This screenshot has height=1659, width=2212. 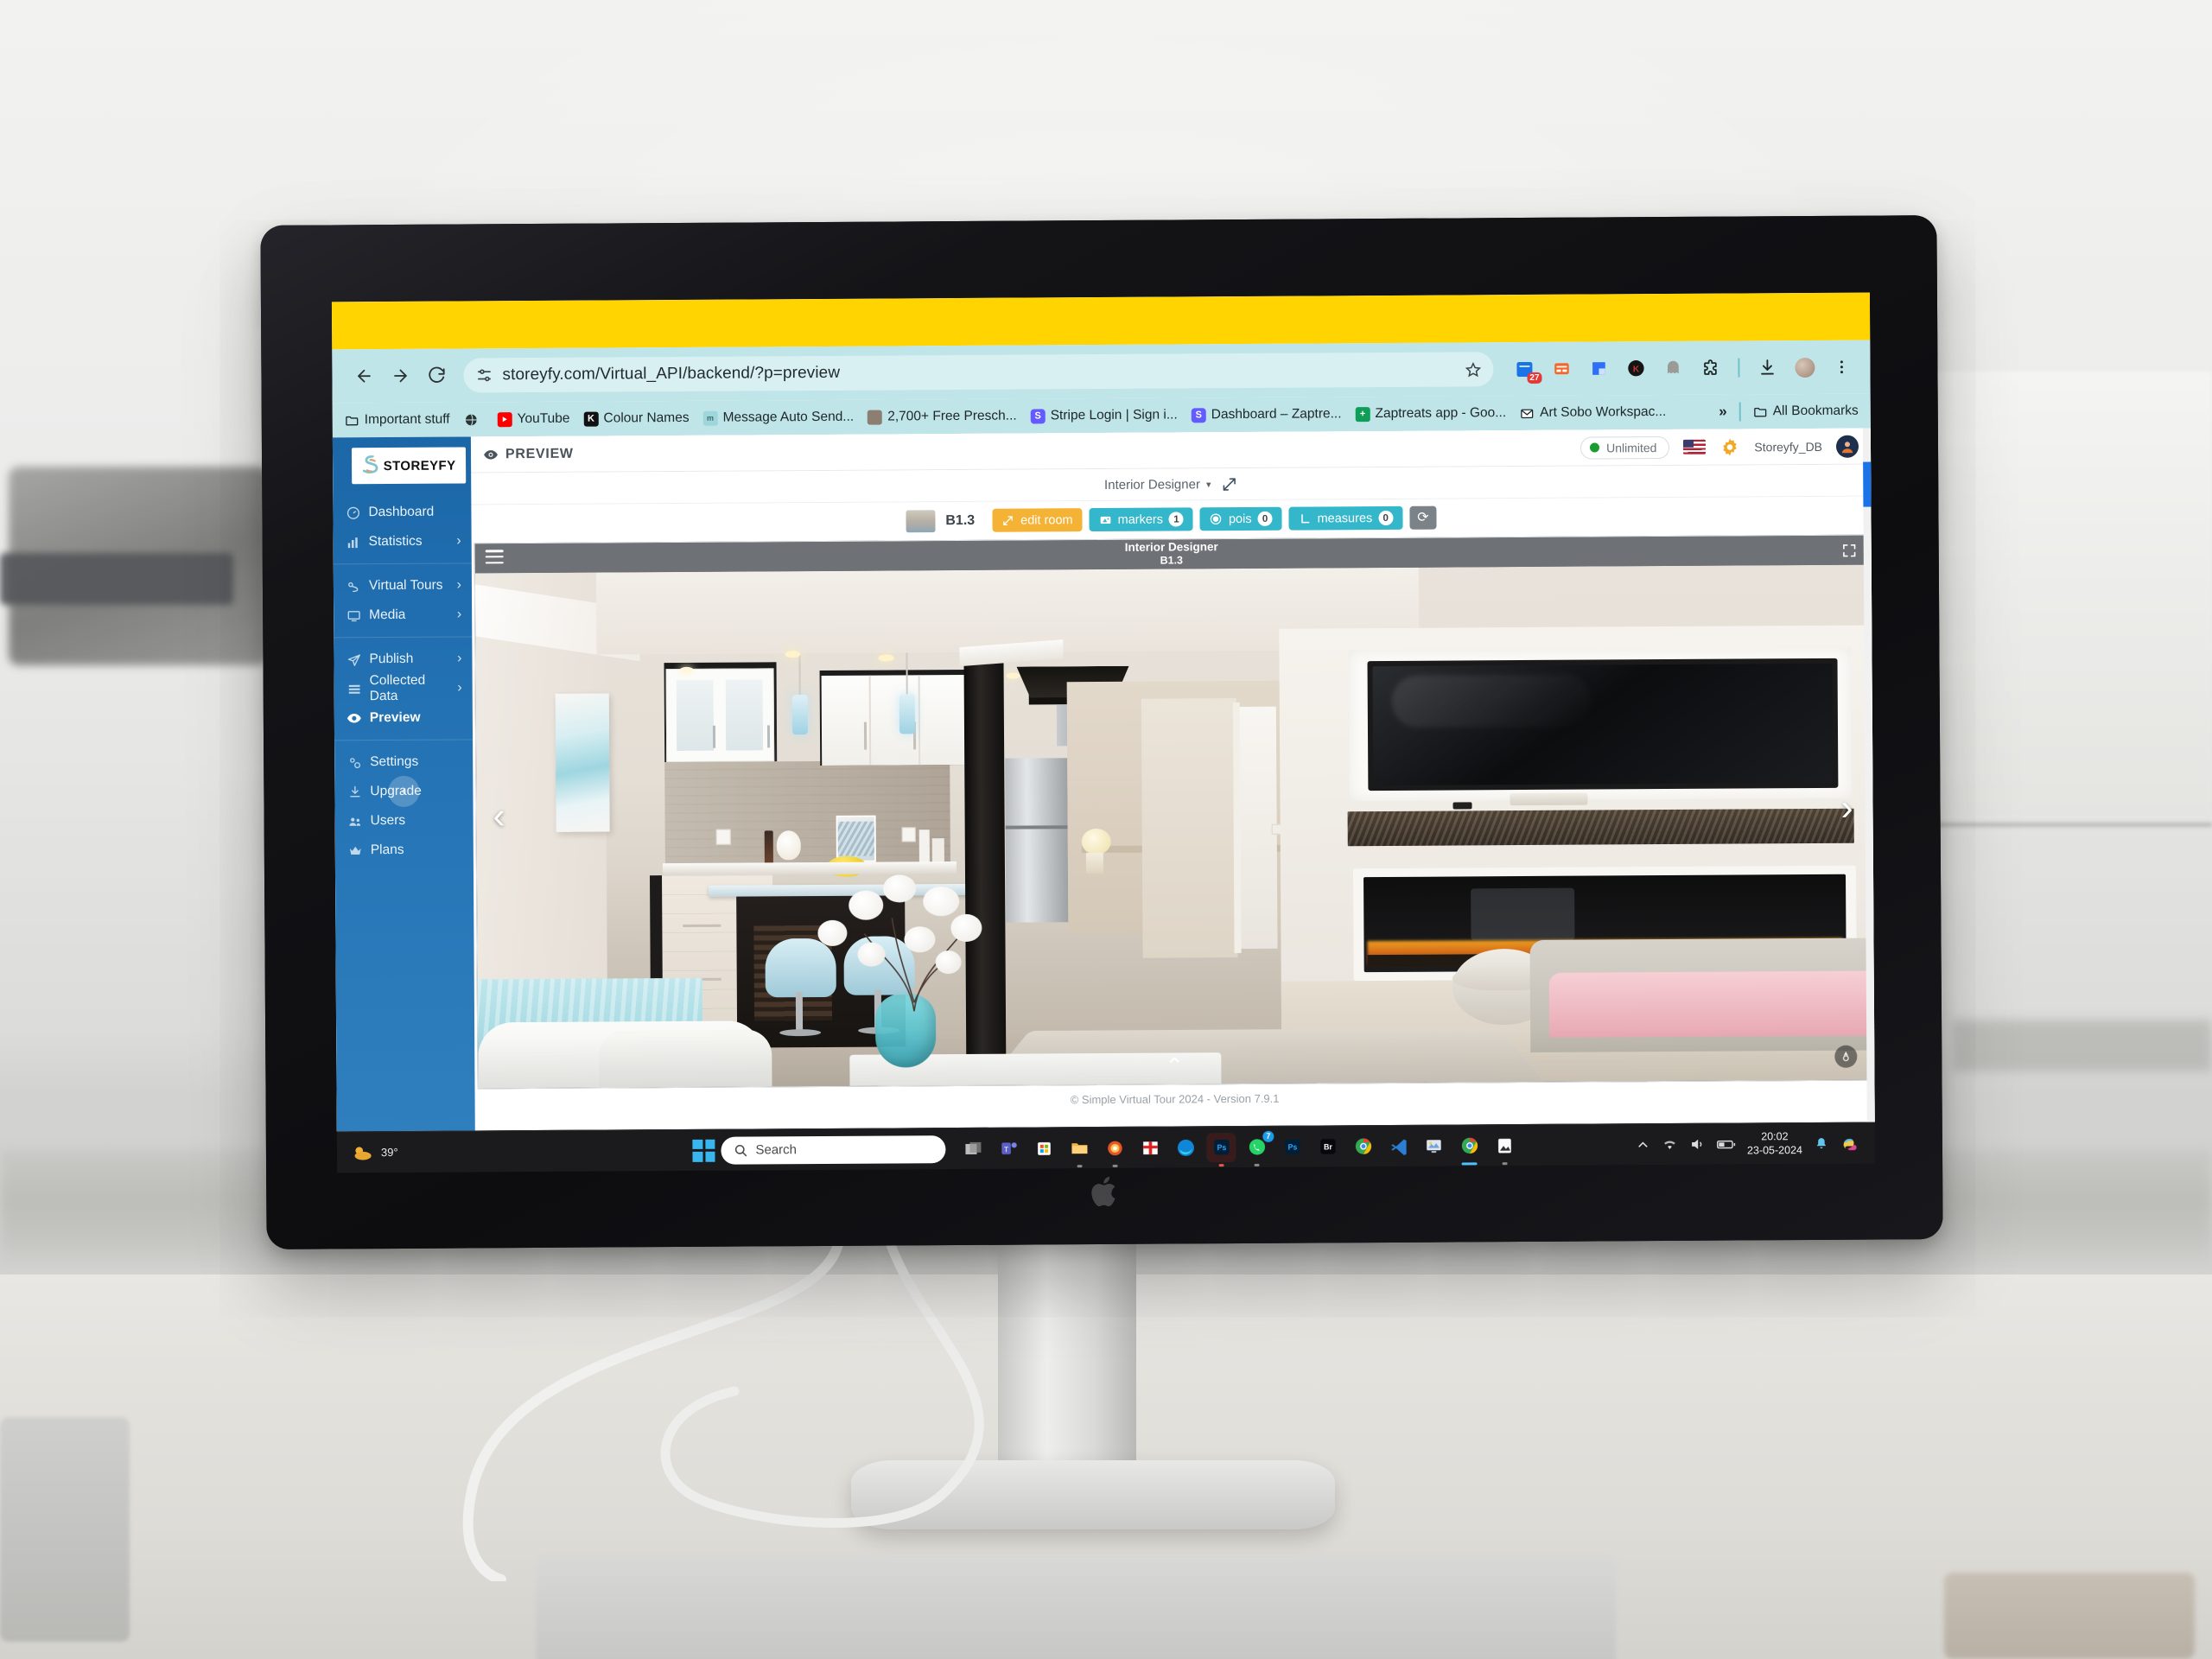 I want to click on refresh-button: ⟳, so click(x=1423, y=517).